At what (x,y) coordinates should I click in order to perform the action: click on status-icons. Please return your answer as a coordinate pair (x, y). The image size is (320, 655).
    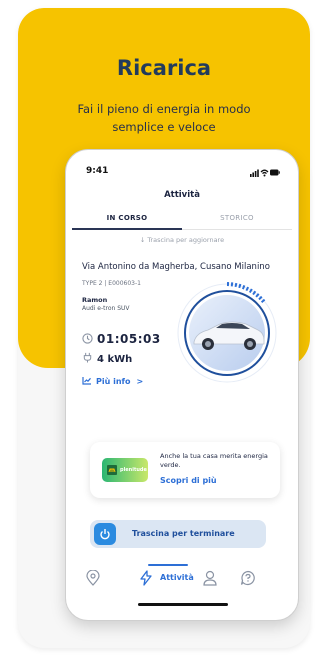
    Looking at the image, I should click on (265, 173).